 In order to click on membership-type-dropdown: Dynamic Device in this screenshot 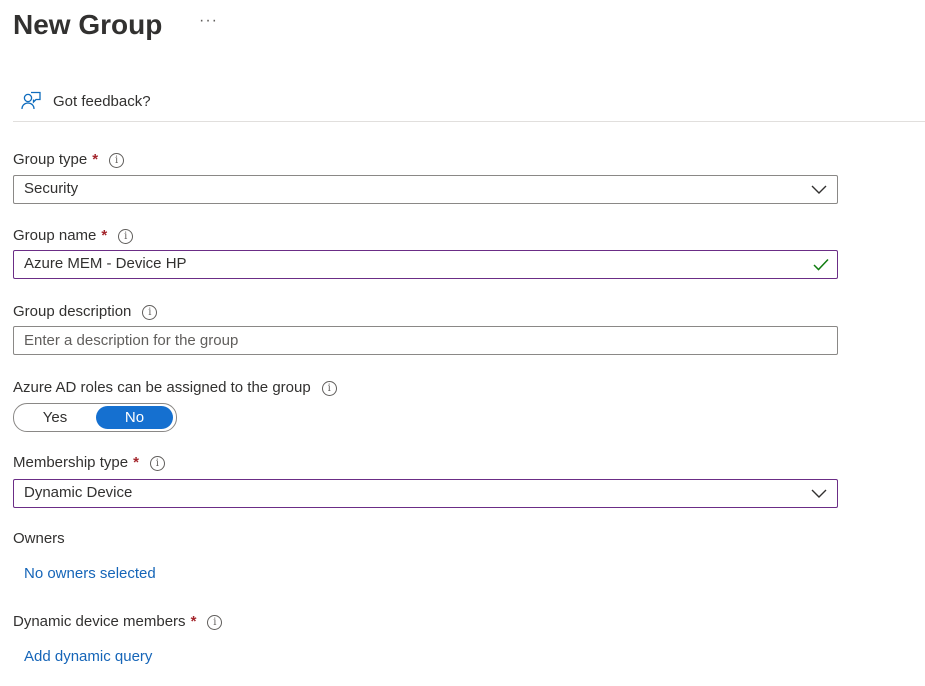, I will do `click(425, 493)`.